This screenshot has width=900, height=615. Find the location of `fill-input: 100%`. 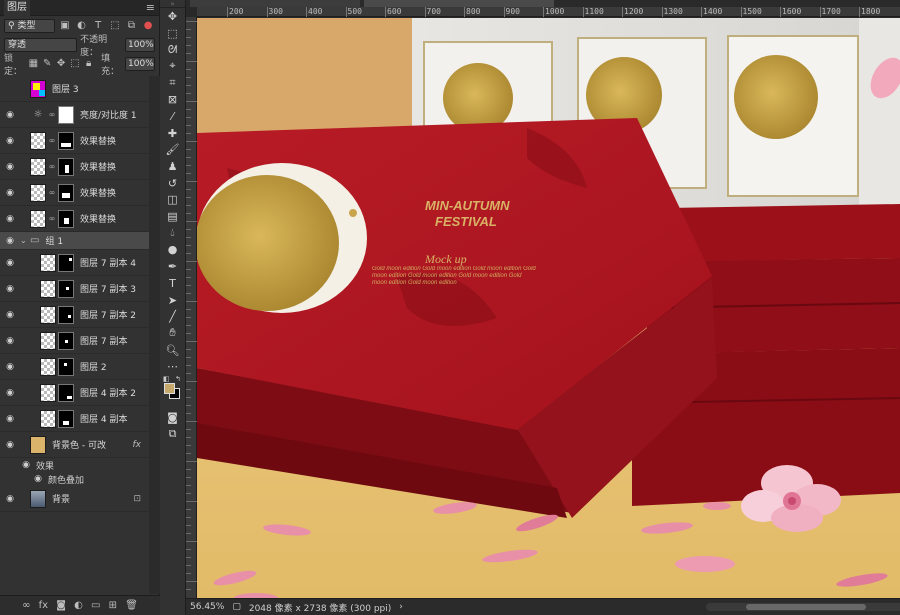

fill-input: 100% is located at coordinates (140, 63).